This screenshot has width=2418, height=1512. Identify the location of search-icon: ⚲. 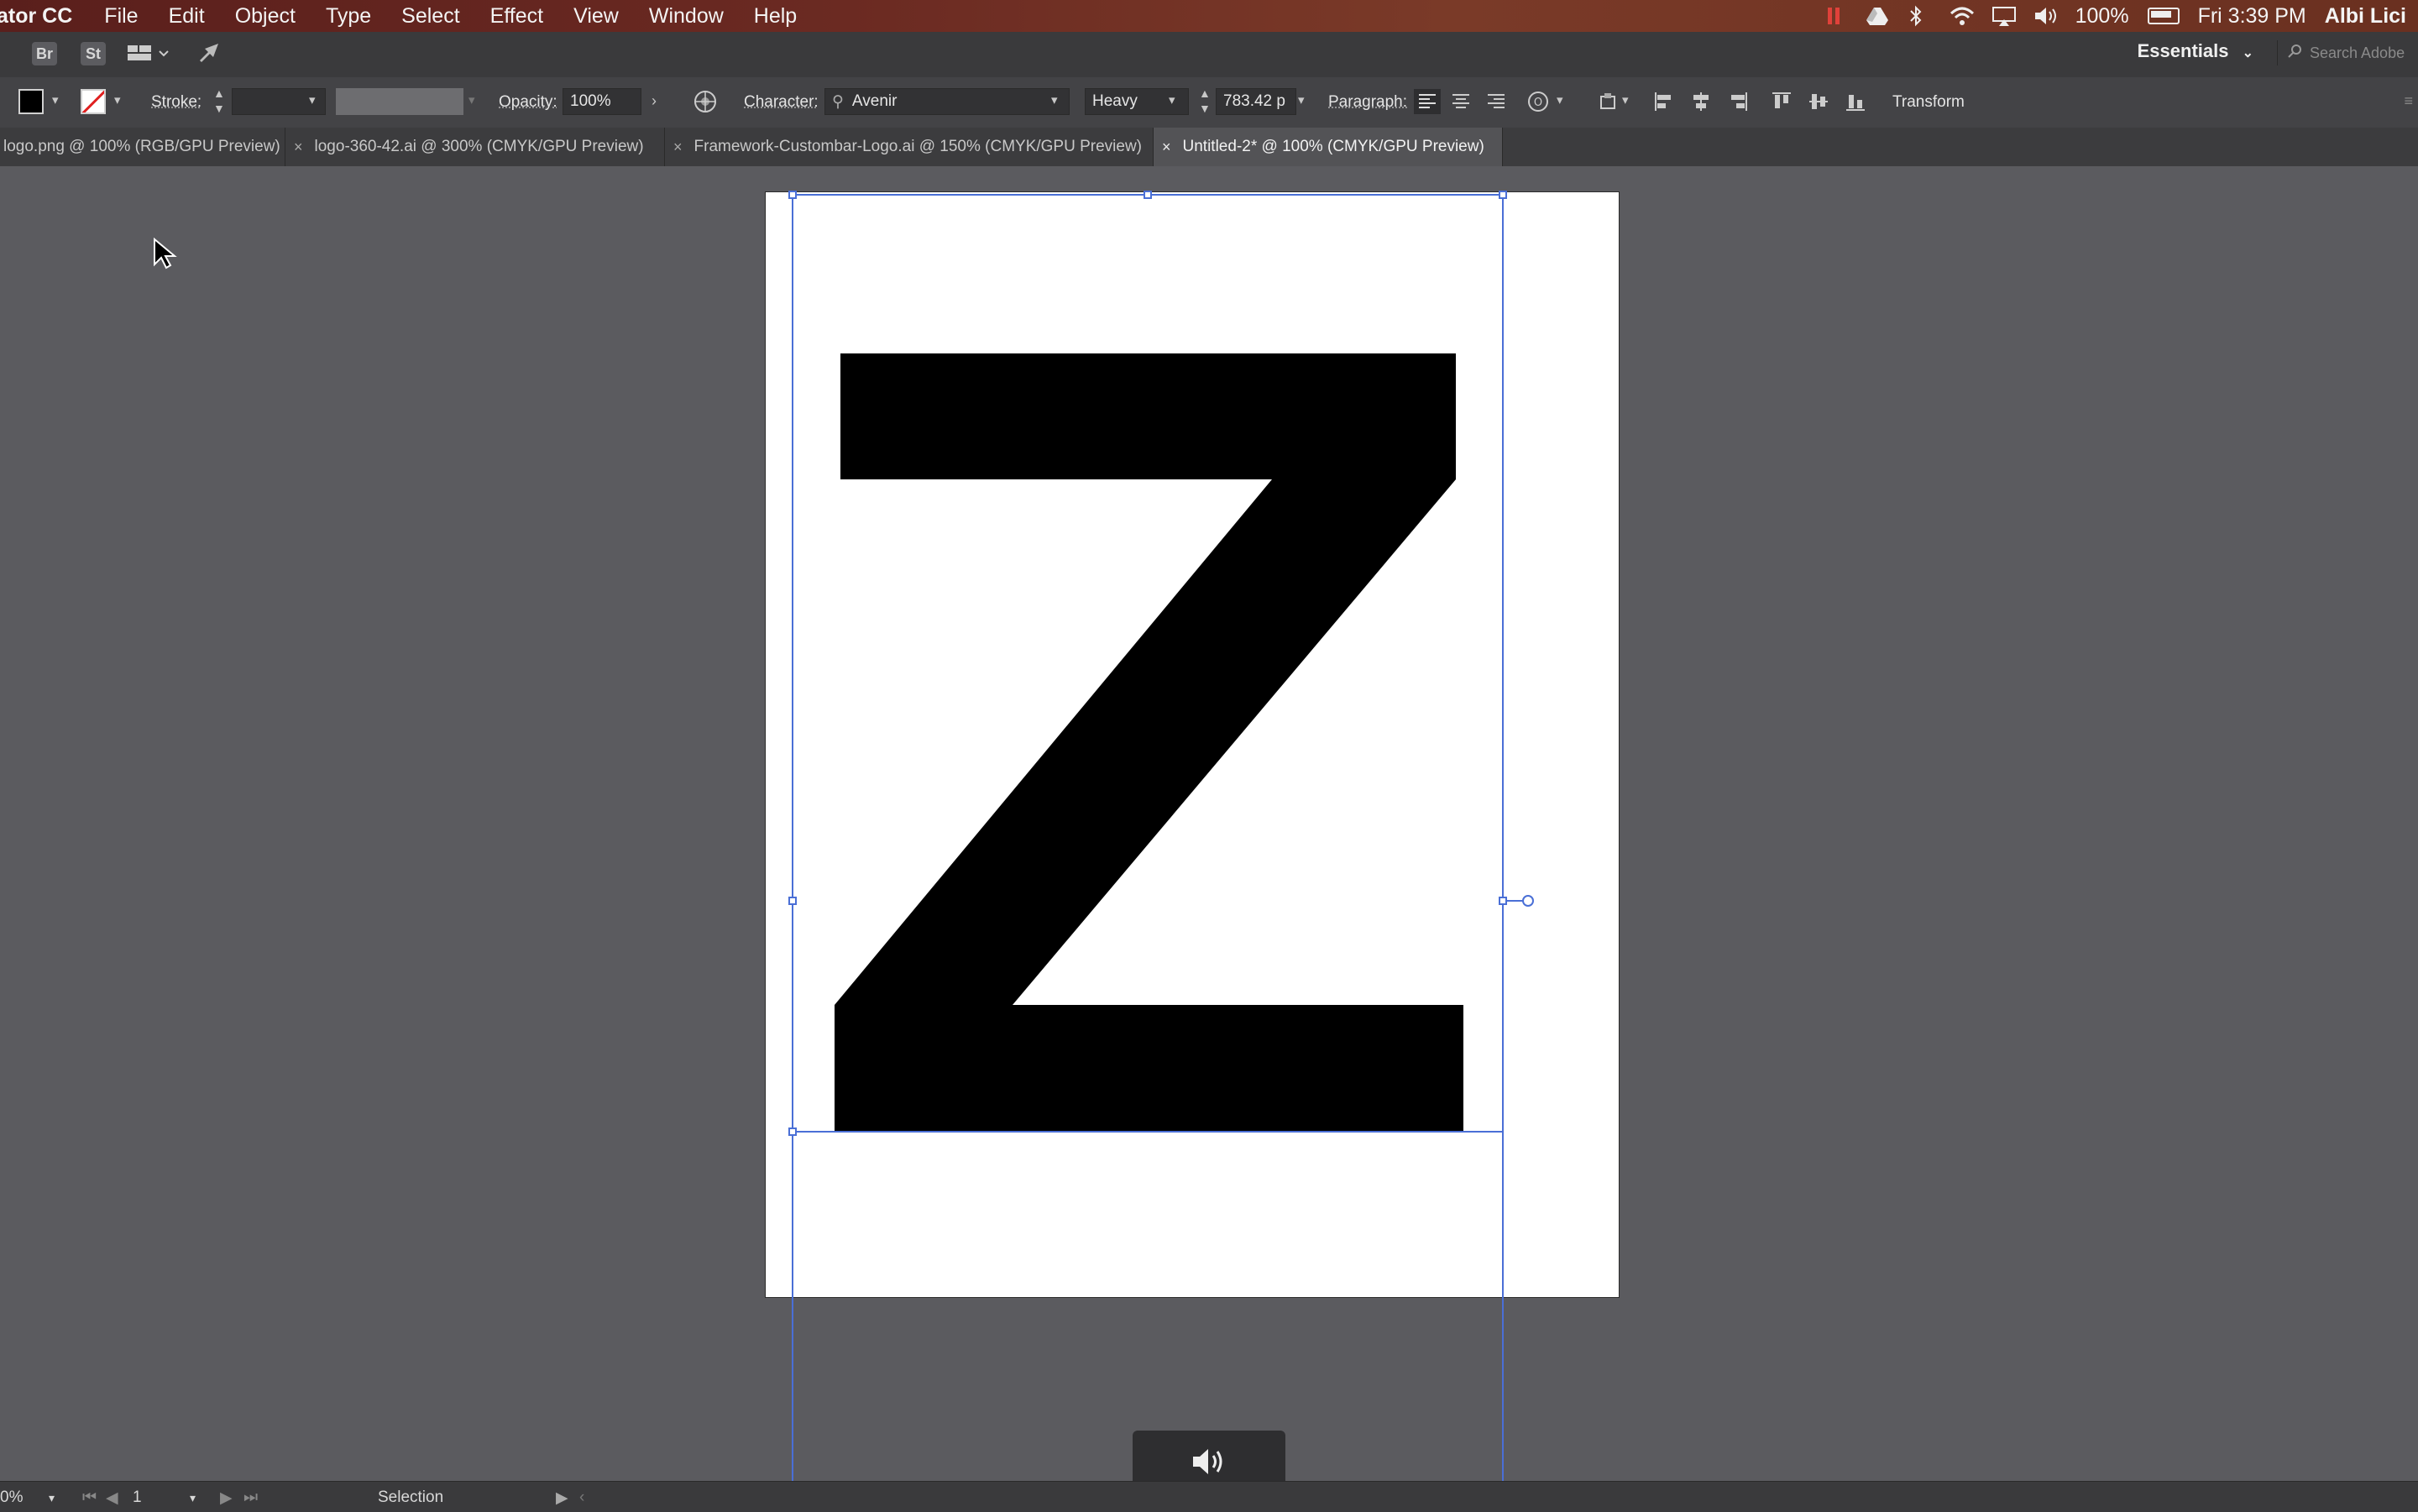
(838, 102).